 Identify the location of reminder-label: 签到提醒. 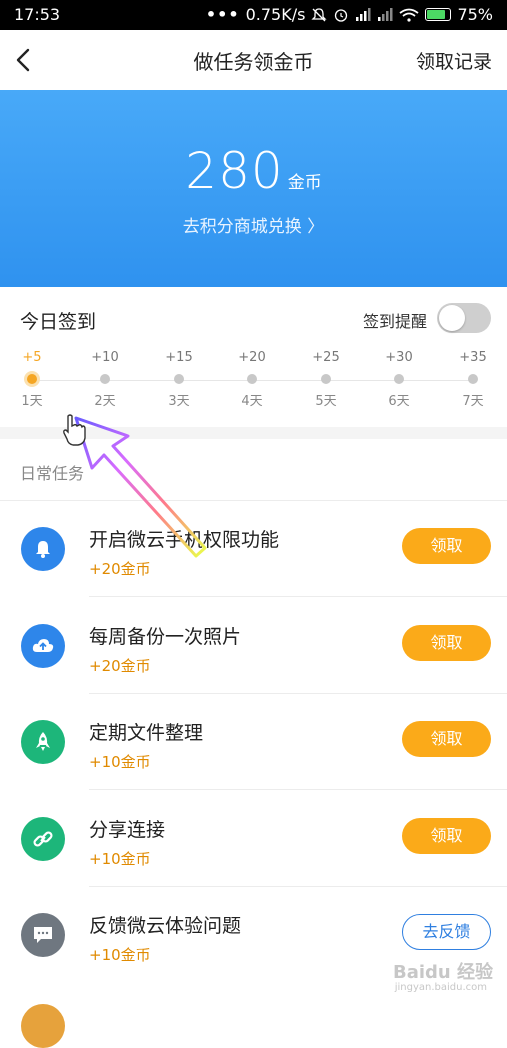
(394, 321).